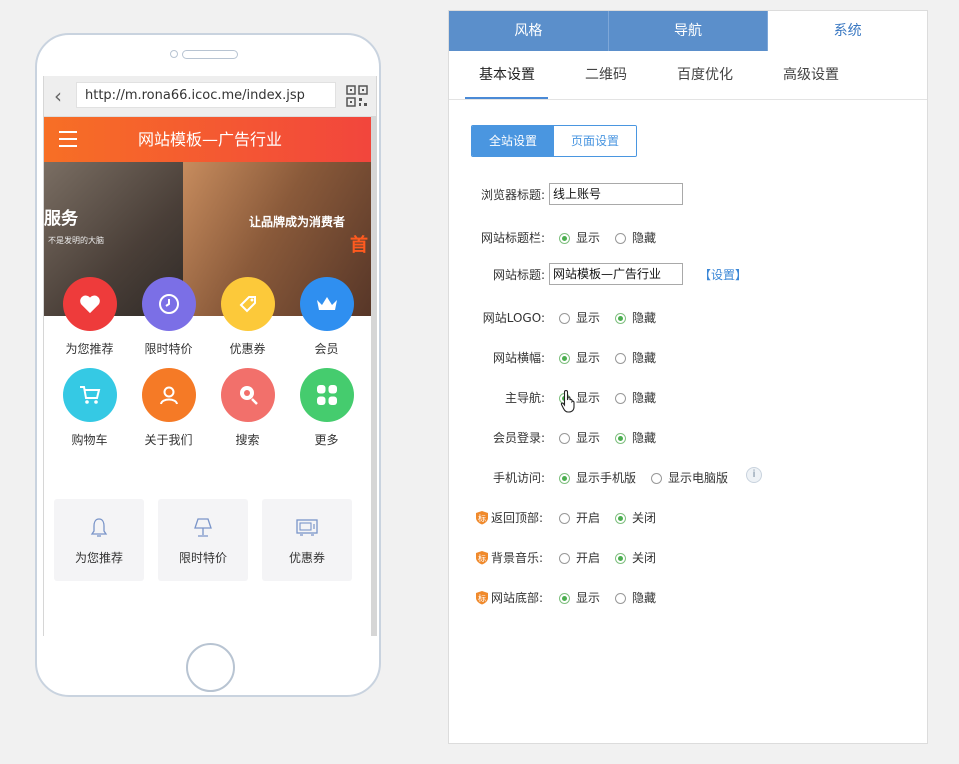 This screenshot has height=764, width=959. I want to click on grid-label: 会员, so click(326, 349).